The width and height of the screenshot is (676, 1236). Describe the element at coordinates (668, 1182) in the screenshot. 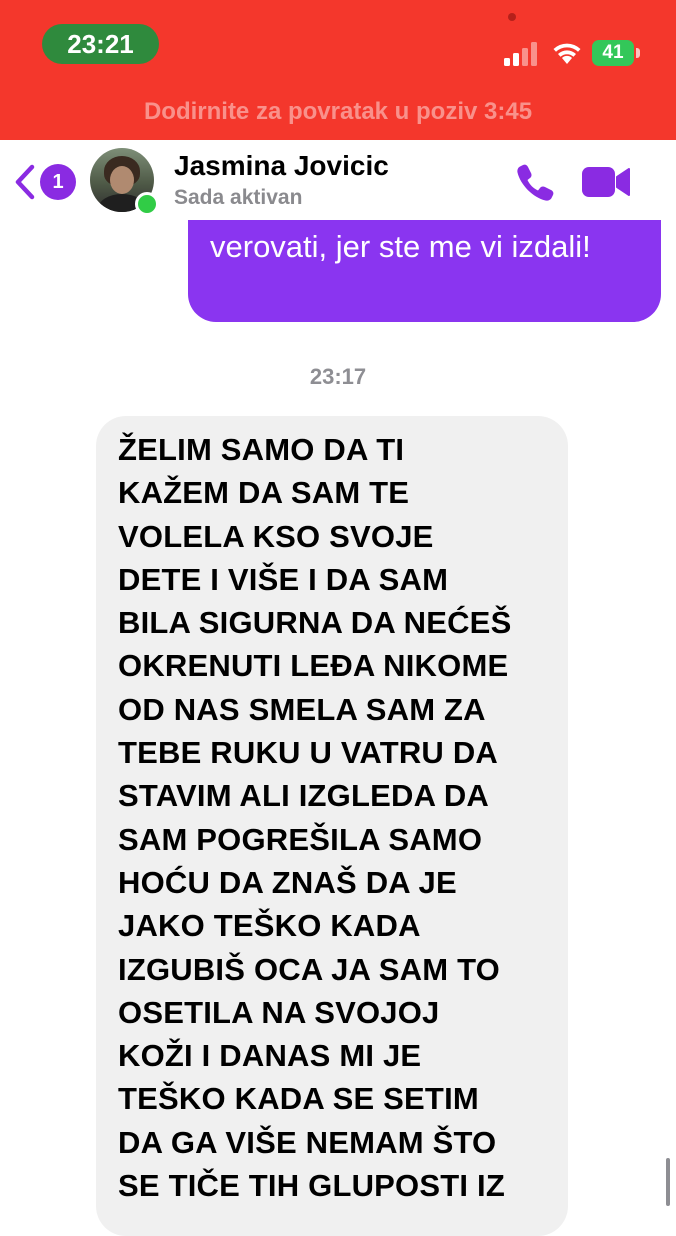

I see `scrollbar` at that location.